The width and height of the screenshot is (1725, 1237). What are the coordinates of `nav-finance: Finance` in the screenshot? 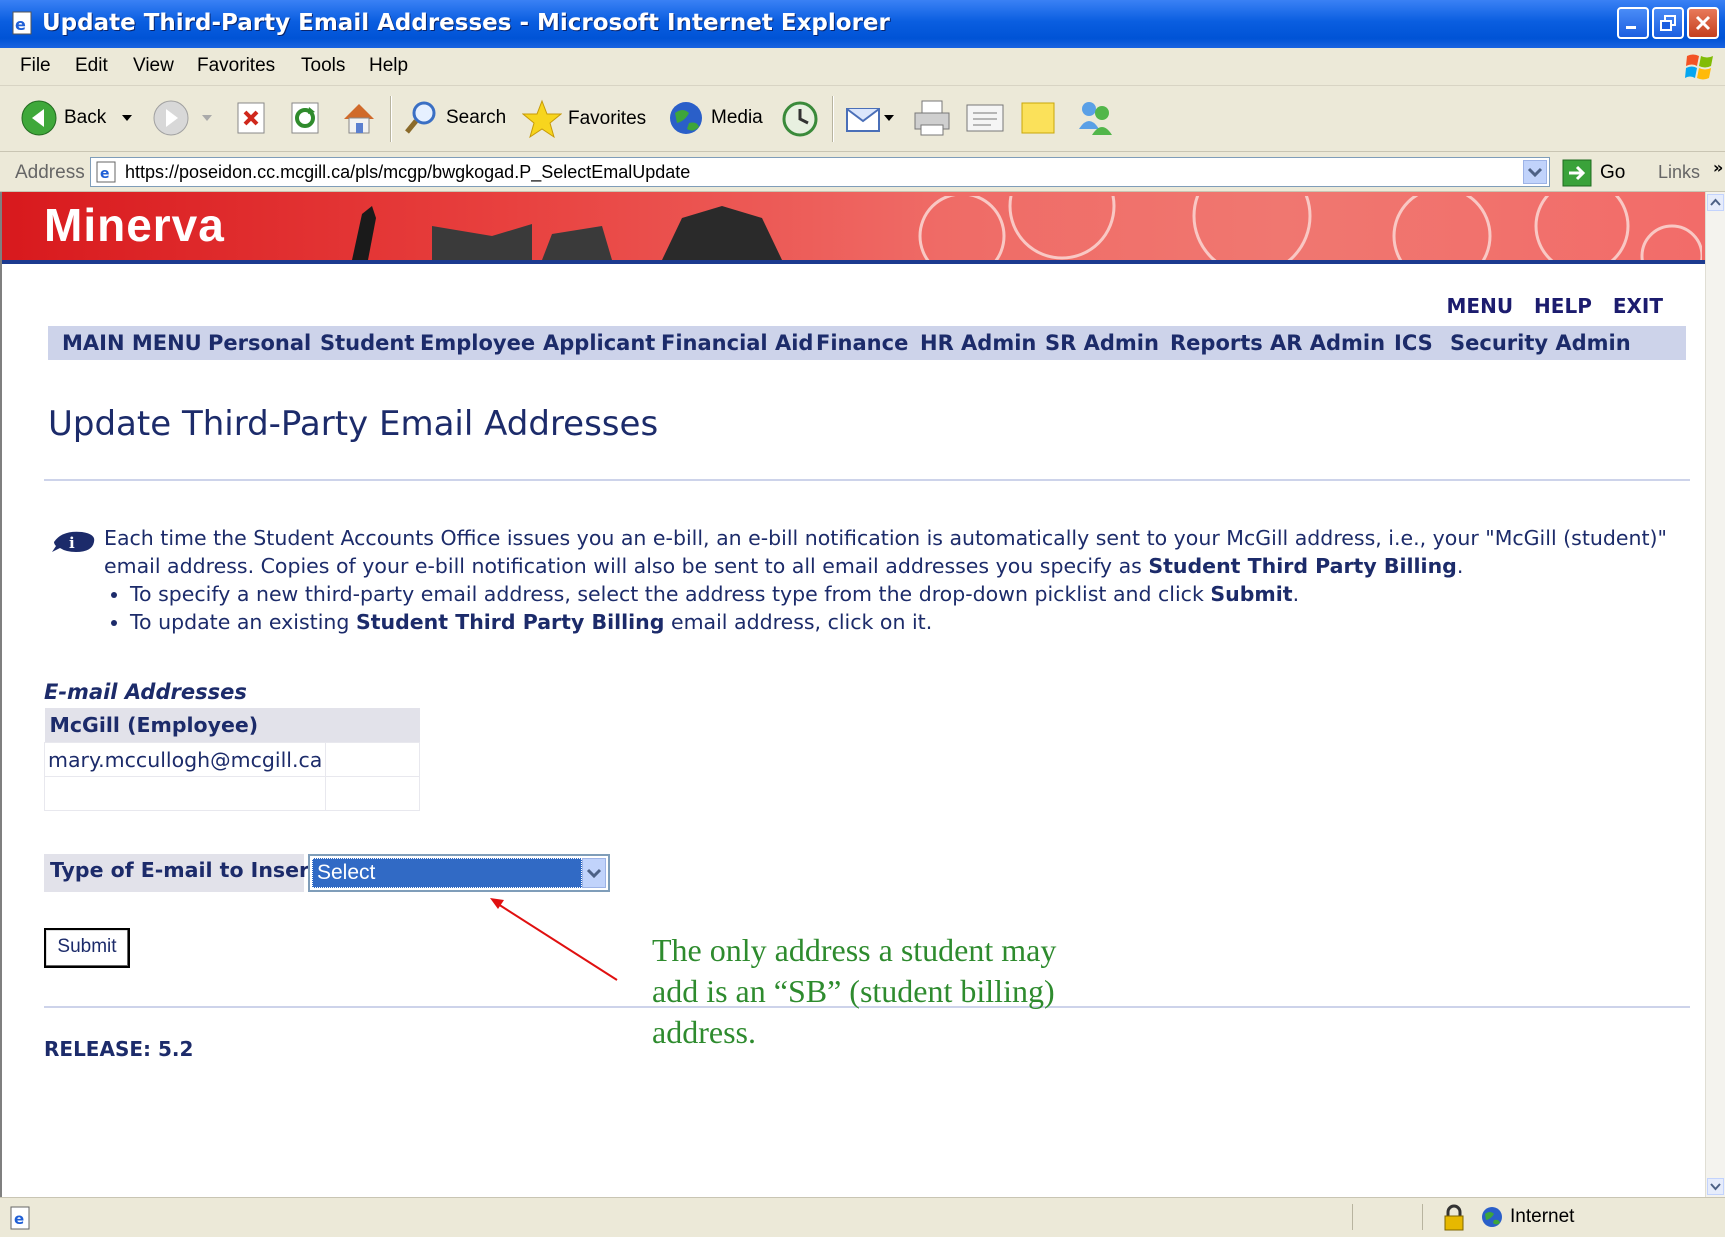 It's located at (862, 343).